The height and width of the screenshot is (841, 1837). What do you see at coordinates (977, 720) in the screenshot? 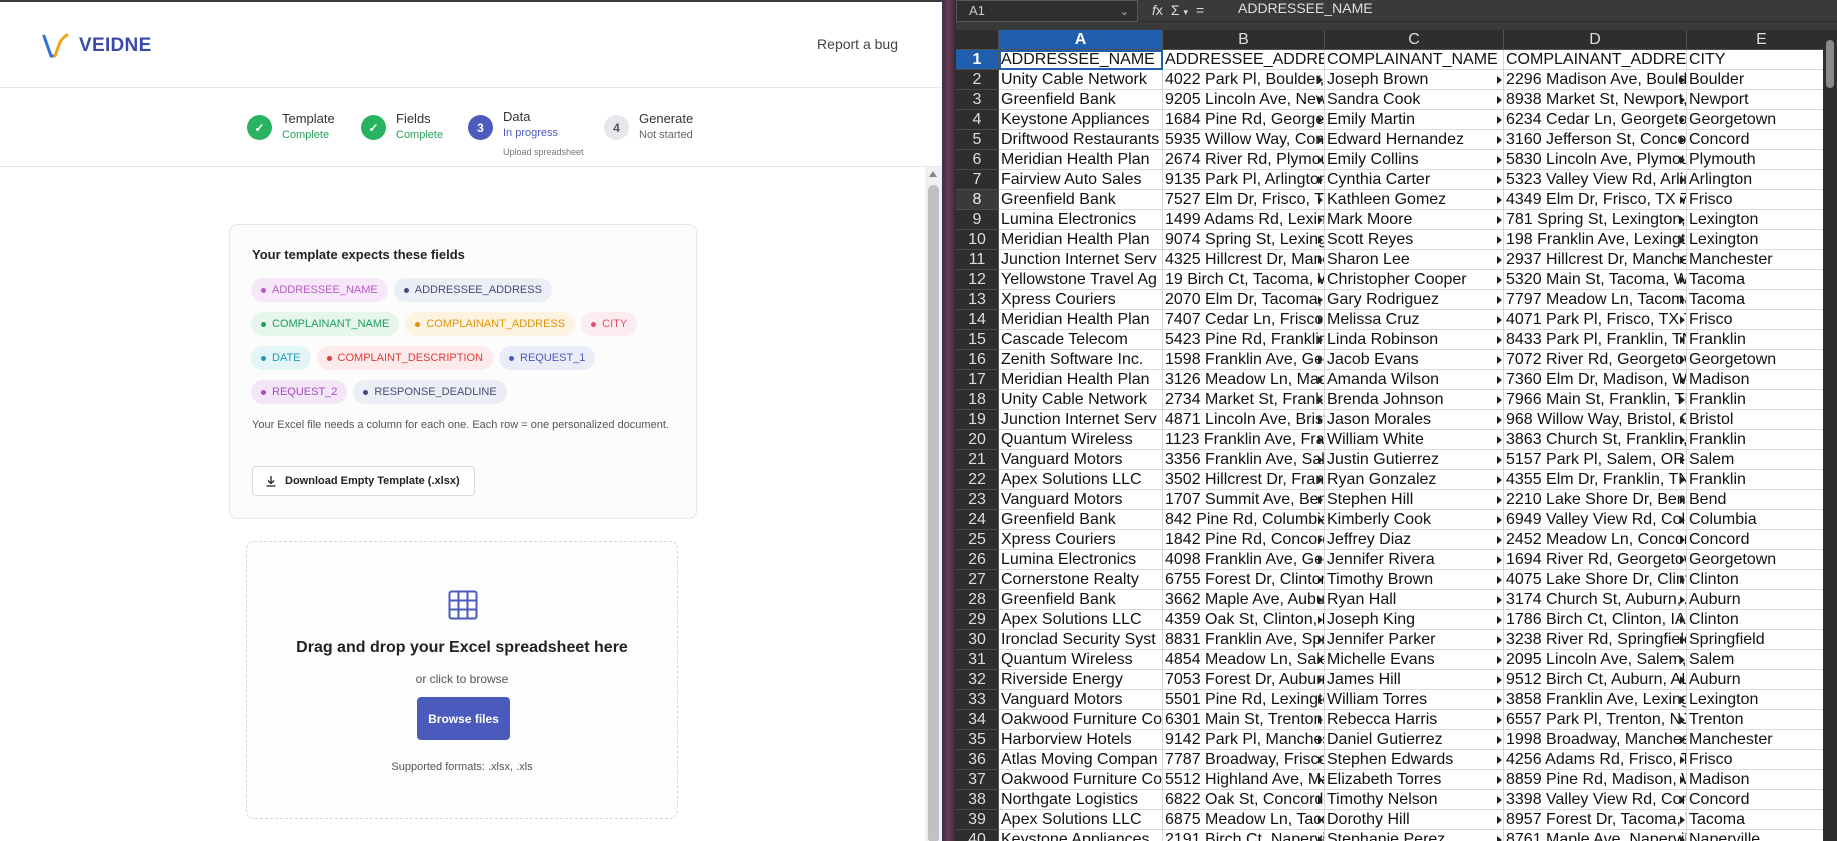
I see `row-header: 34` at bounding box center [977, 720].